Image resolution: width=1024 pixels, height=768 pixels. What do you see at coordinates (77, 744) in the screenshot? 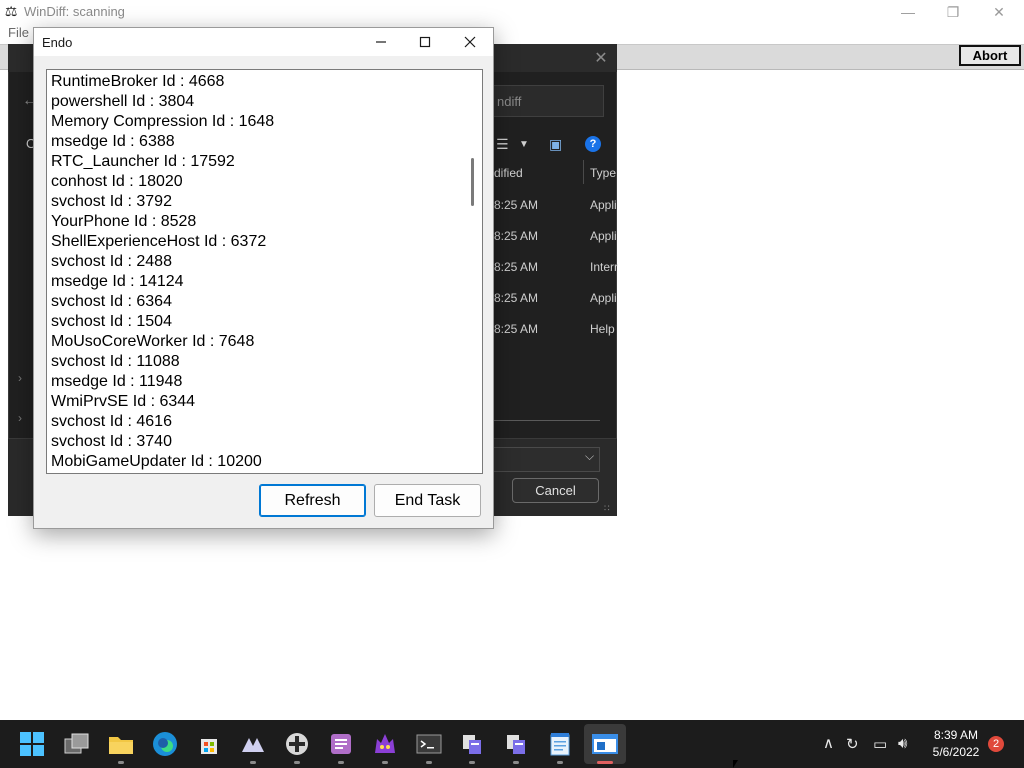
I see `task-view-button` at bounding box center [77, 744].